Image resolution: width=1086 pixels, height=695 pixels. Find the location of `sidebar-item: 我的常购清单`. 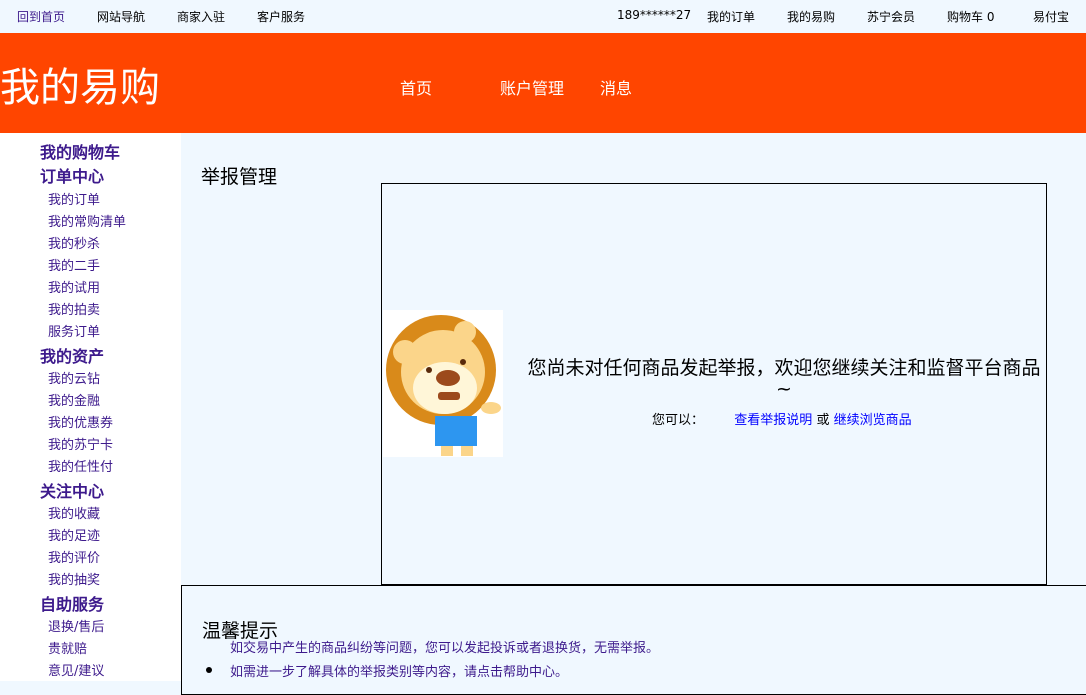

sidebar-item: 我的常购清单 is located at coordinates (87, 220).